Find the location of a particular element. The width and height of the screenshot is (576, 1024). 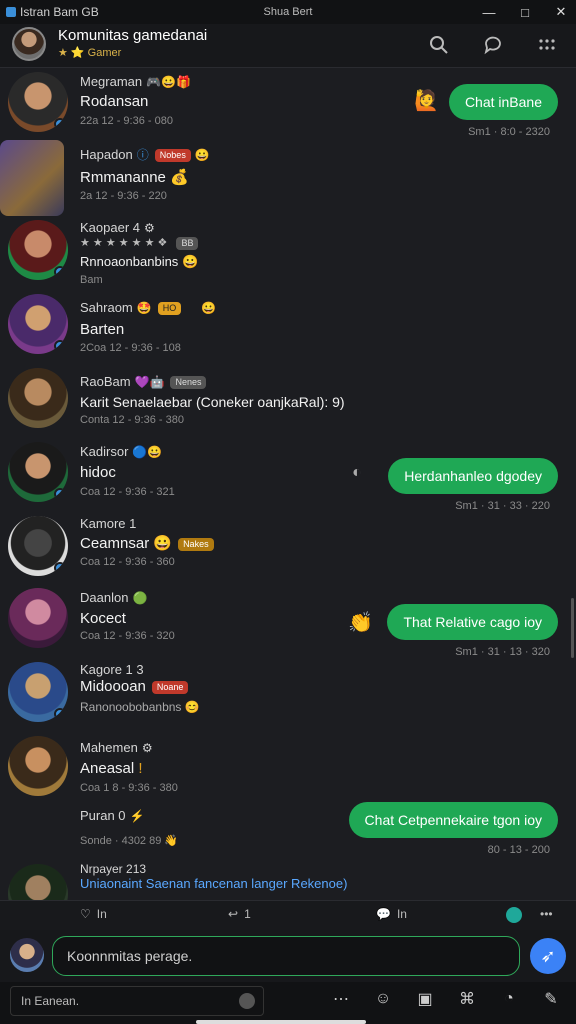

message-time: Bam is located at coordinates (91, 280).